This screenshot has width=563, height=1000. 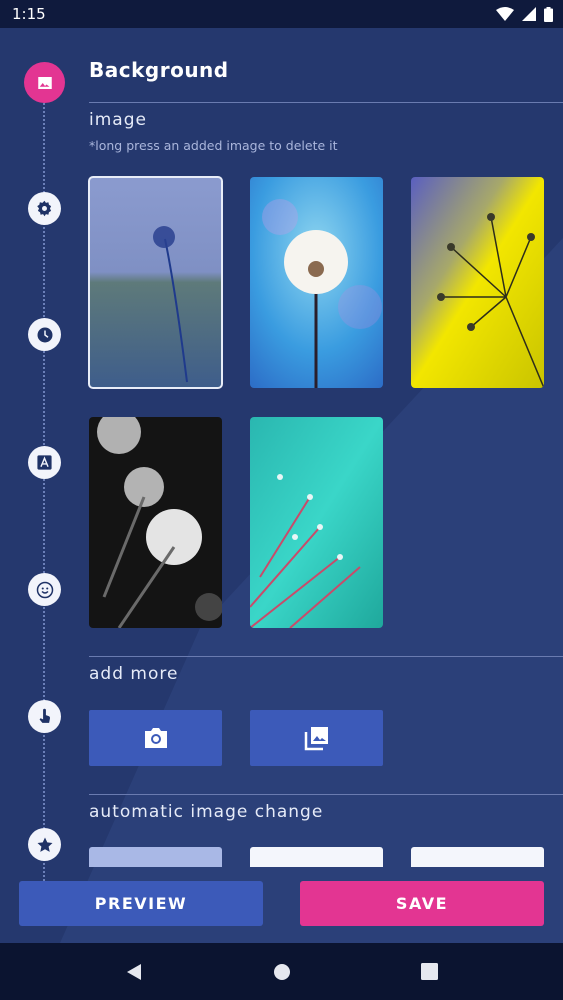 I want to click on clock-icon, so click(x=44, y=334).